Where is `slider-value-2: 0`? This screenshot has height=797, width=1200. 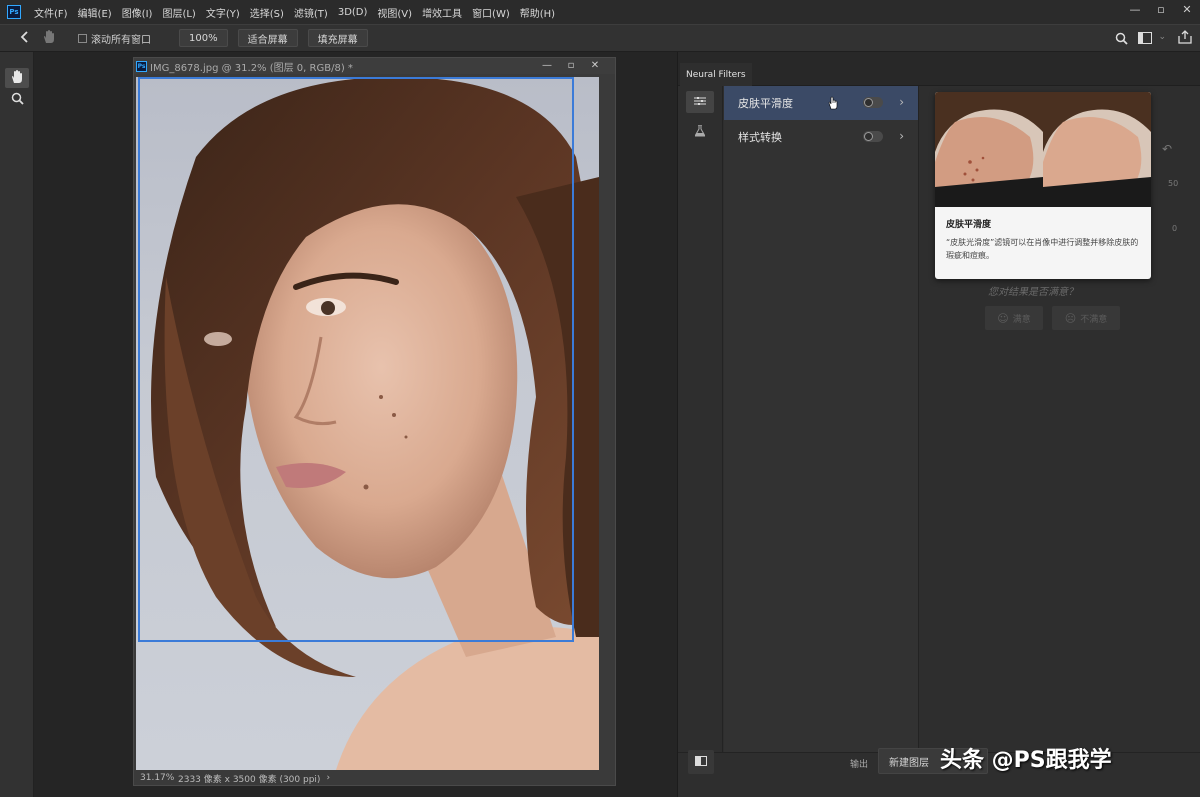
slider-value-2: 0 is located at coordinates (1175, 228).